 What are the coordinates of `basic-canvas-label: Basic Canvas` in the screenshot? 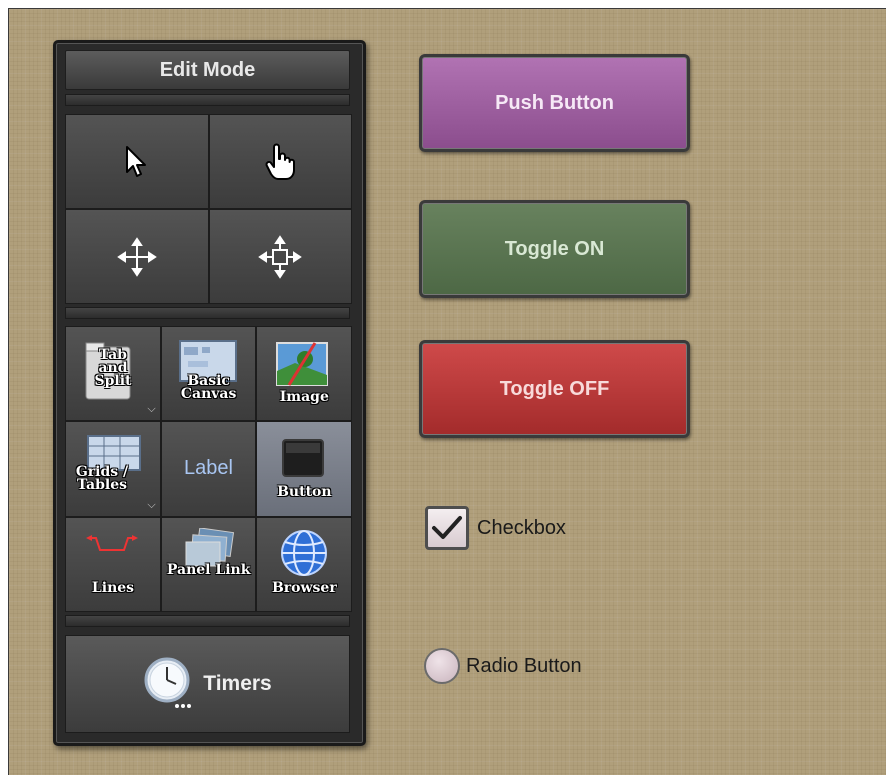 It's located at (208, 387).